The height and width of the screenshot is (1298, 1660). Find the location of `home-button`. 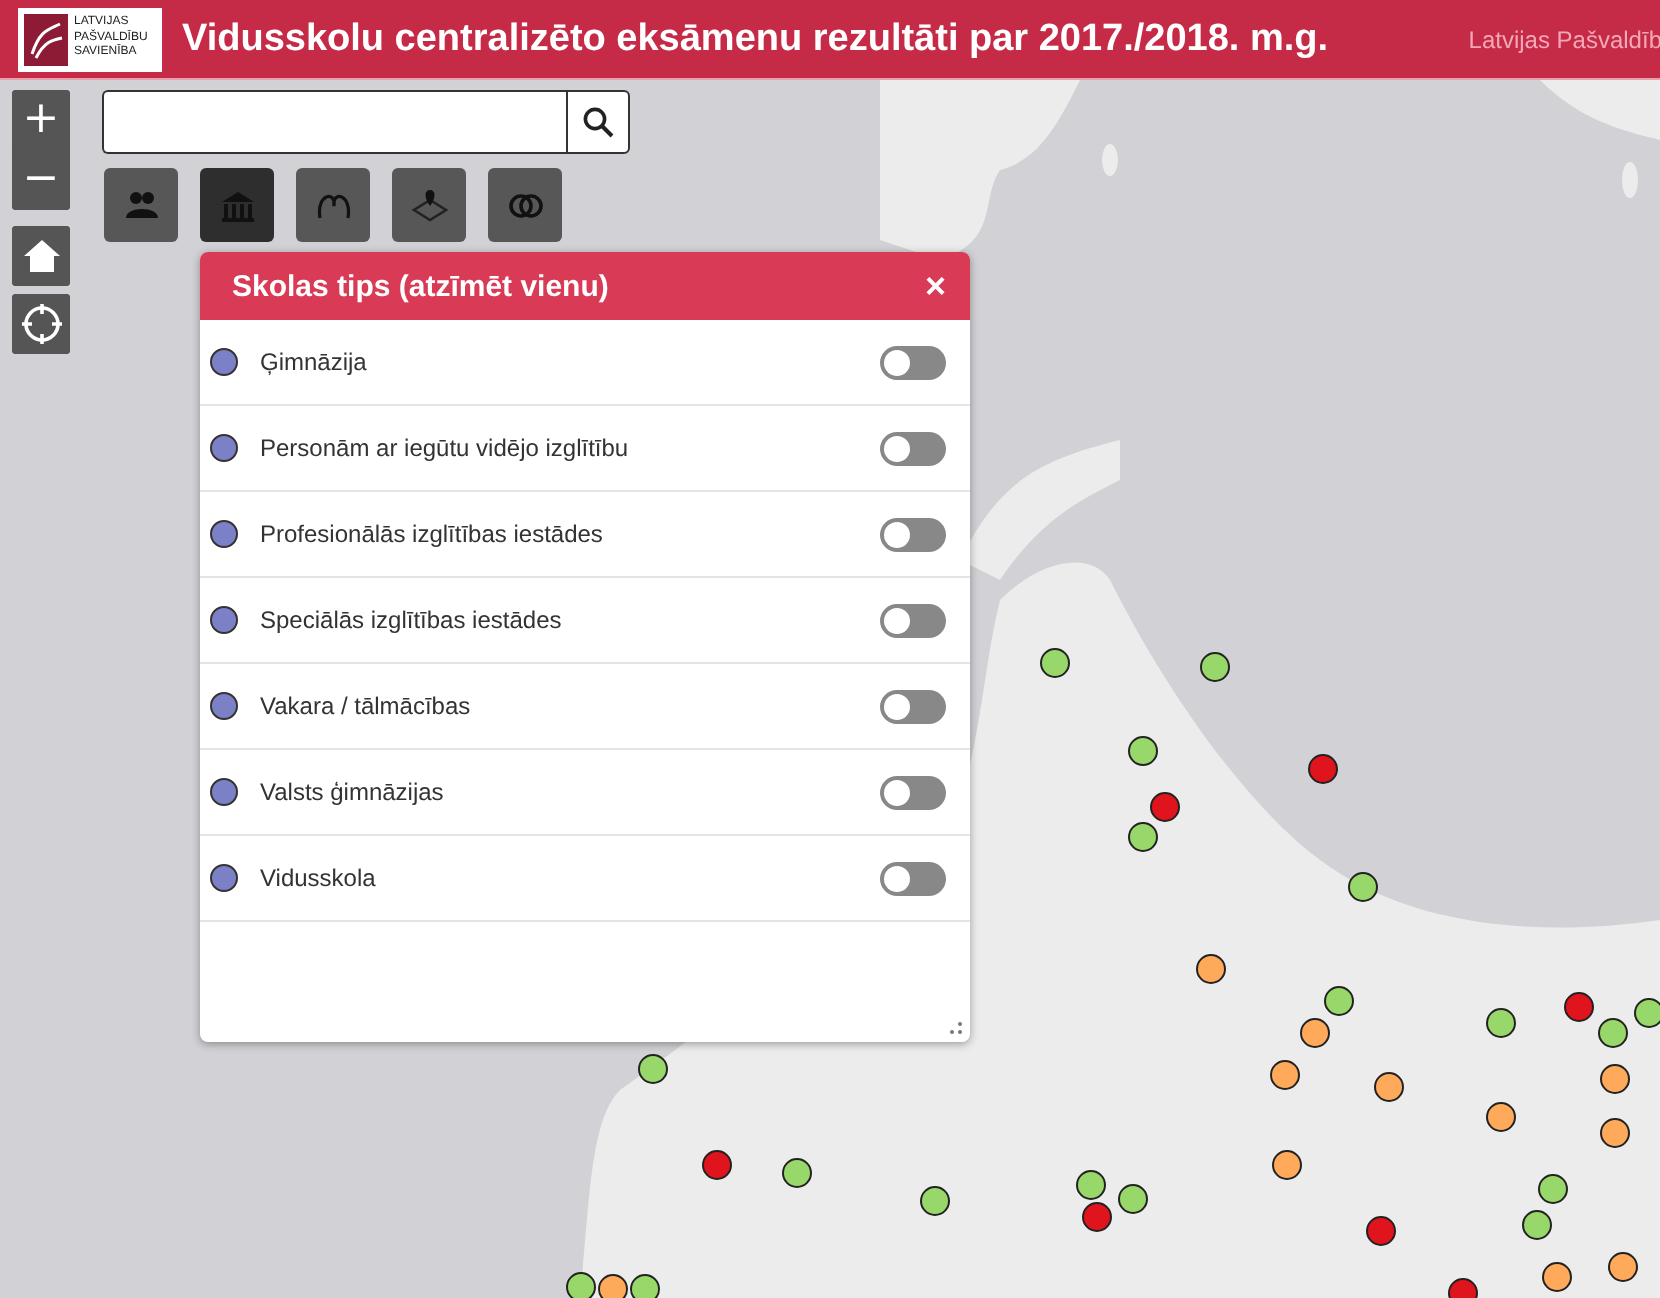

home-button is located at coordinates (41, 256).